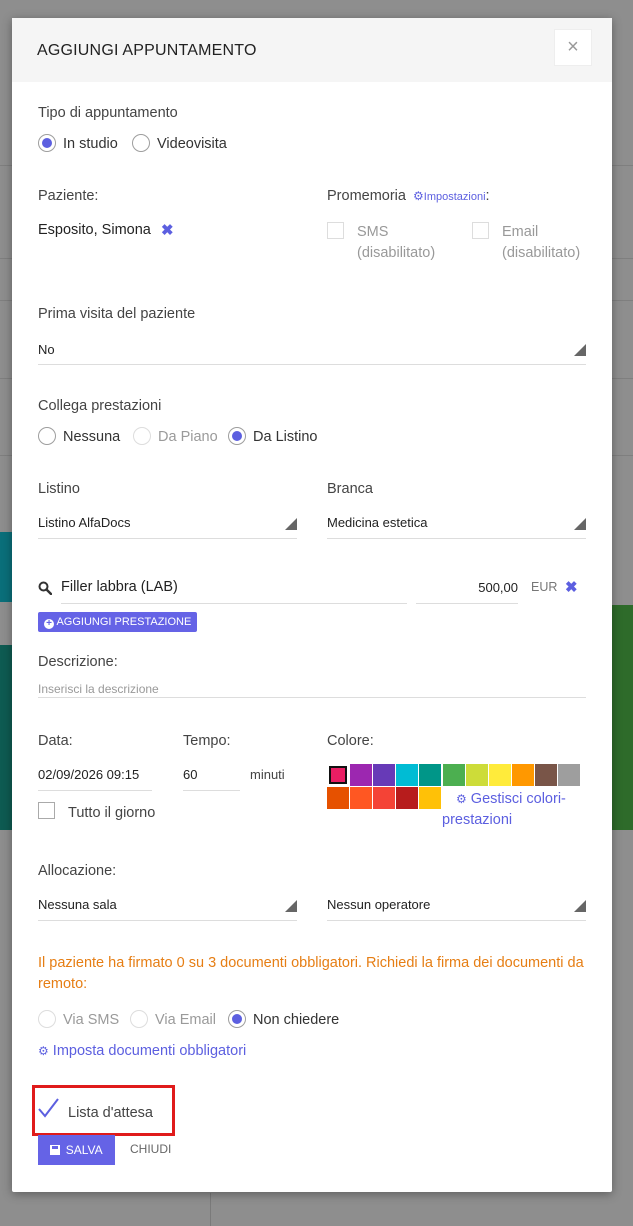  Describe the element at coordinates (190, 774) in the screenshot. I see `duration-input: 60` at that location.